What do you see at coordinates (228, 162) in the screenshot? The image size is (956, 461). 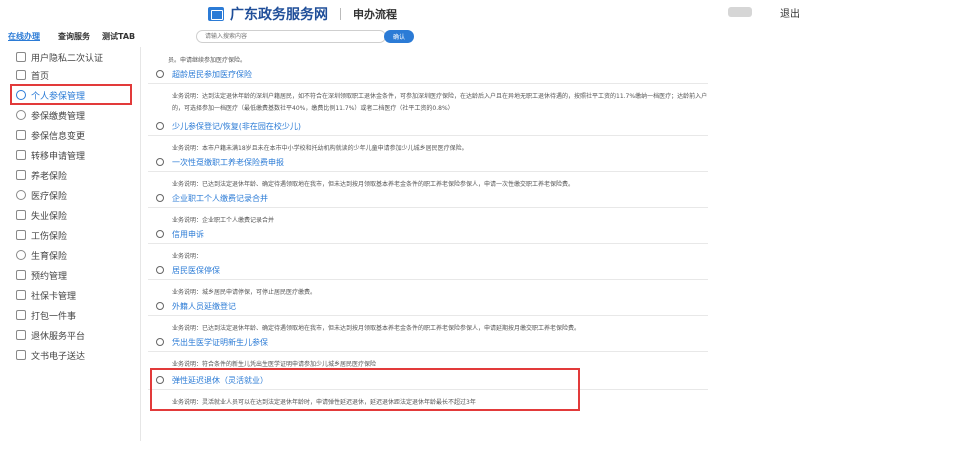 I see `service-title: 一次性趸缴职工养老保险费申报` at bounding box center [228, 162].